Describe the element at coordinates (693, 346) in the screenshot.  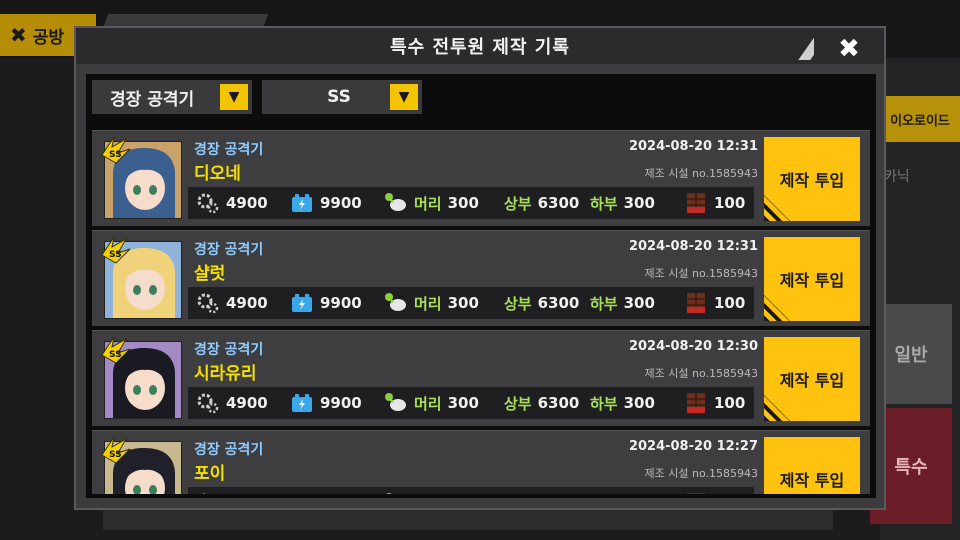
I see `record-datetime: 2024-08-20 12:30` at that location.